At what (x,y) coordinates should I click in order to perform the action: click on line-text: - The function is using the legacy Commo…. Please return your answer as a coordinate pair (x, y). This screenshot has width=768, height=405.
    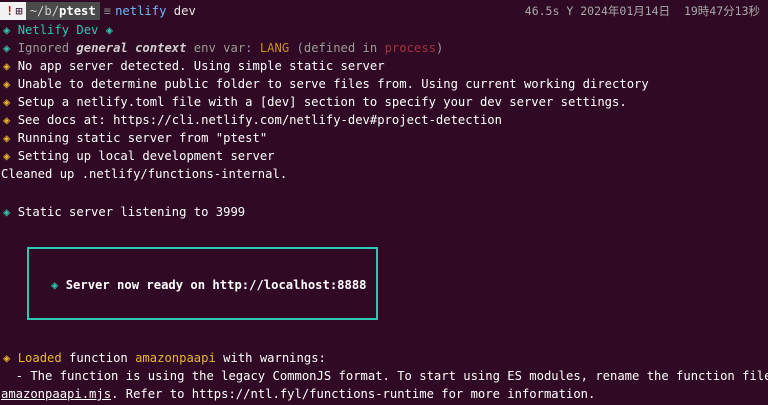
    Looking at the image, I should click on (384, 376).